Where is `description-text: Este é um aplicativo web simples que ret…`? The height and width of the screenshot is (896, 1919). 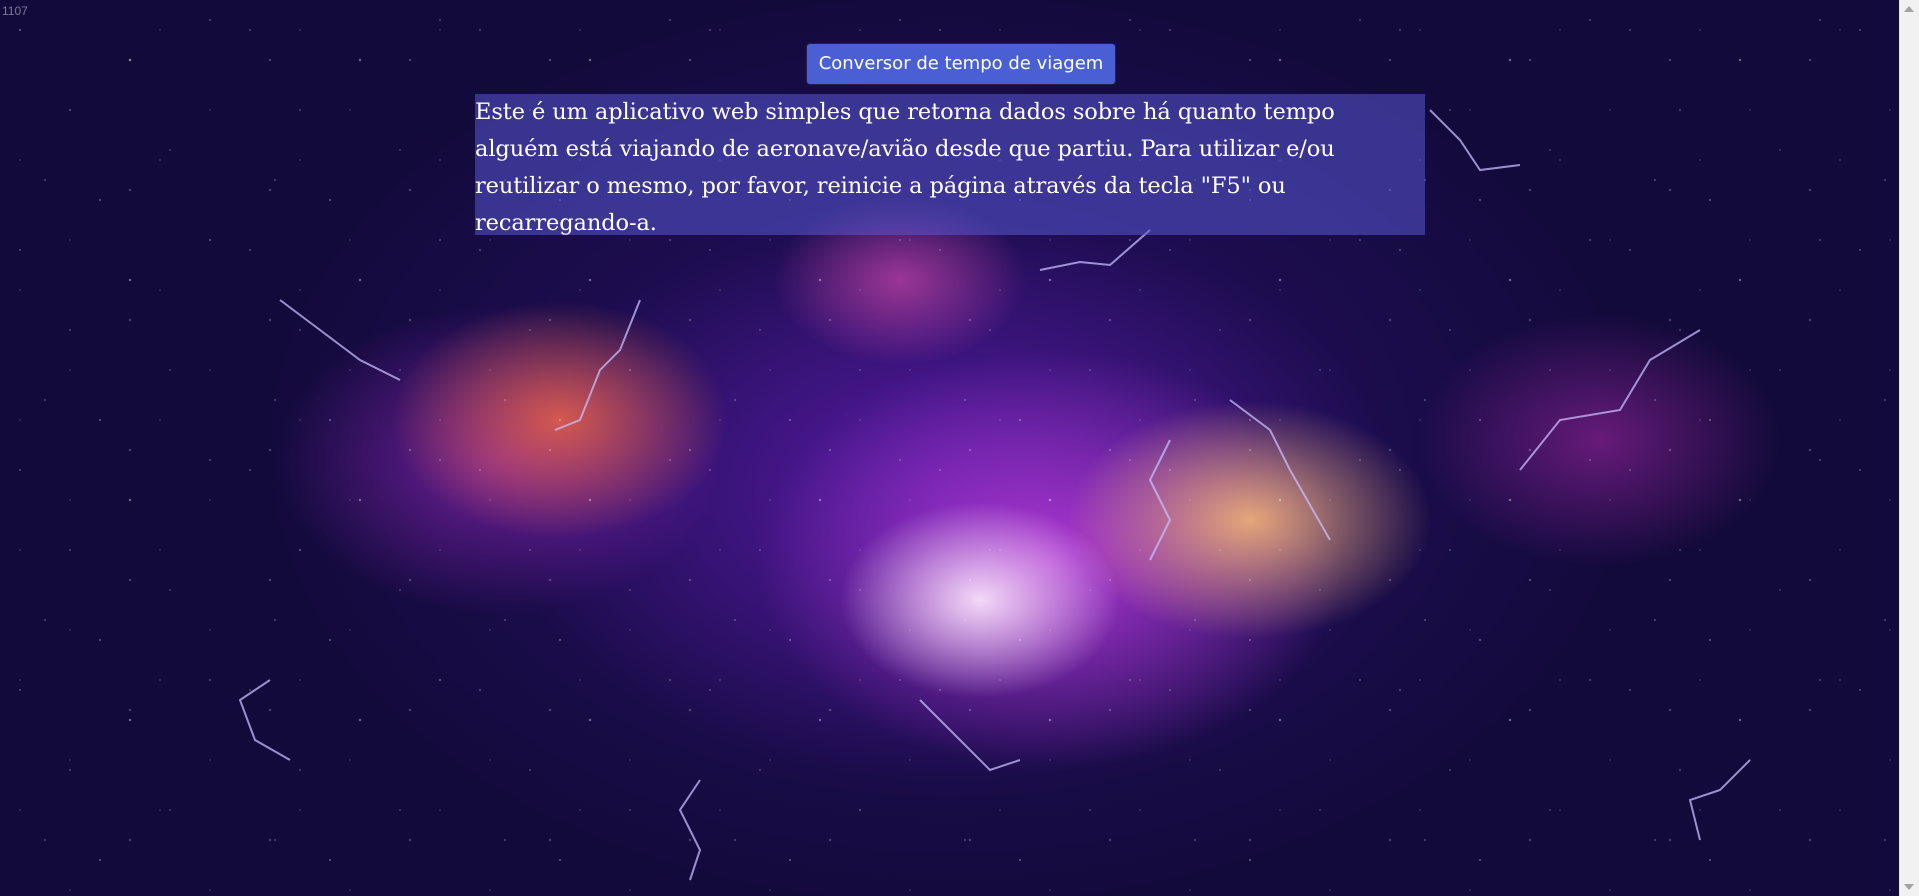 description-text: Este é um aplicativo web simples que ret… is located at coordinates (905, 167).